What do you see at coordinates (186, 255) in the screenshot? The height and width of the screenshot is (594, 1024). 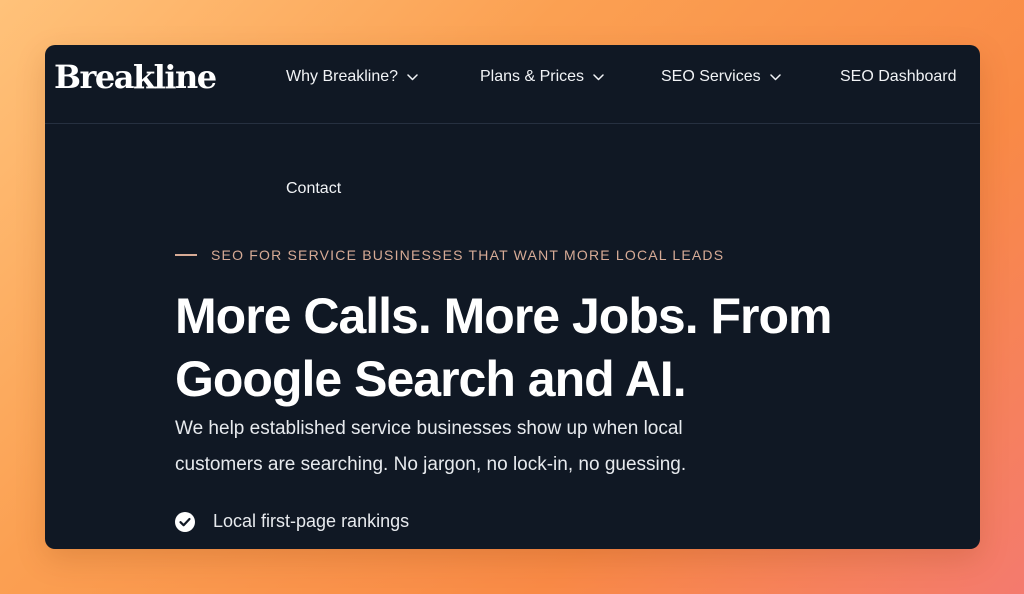 I see `eyebrow-dash` at bounding box center [186, 255].